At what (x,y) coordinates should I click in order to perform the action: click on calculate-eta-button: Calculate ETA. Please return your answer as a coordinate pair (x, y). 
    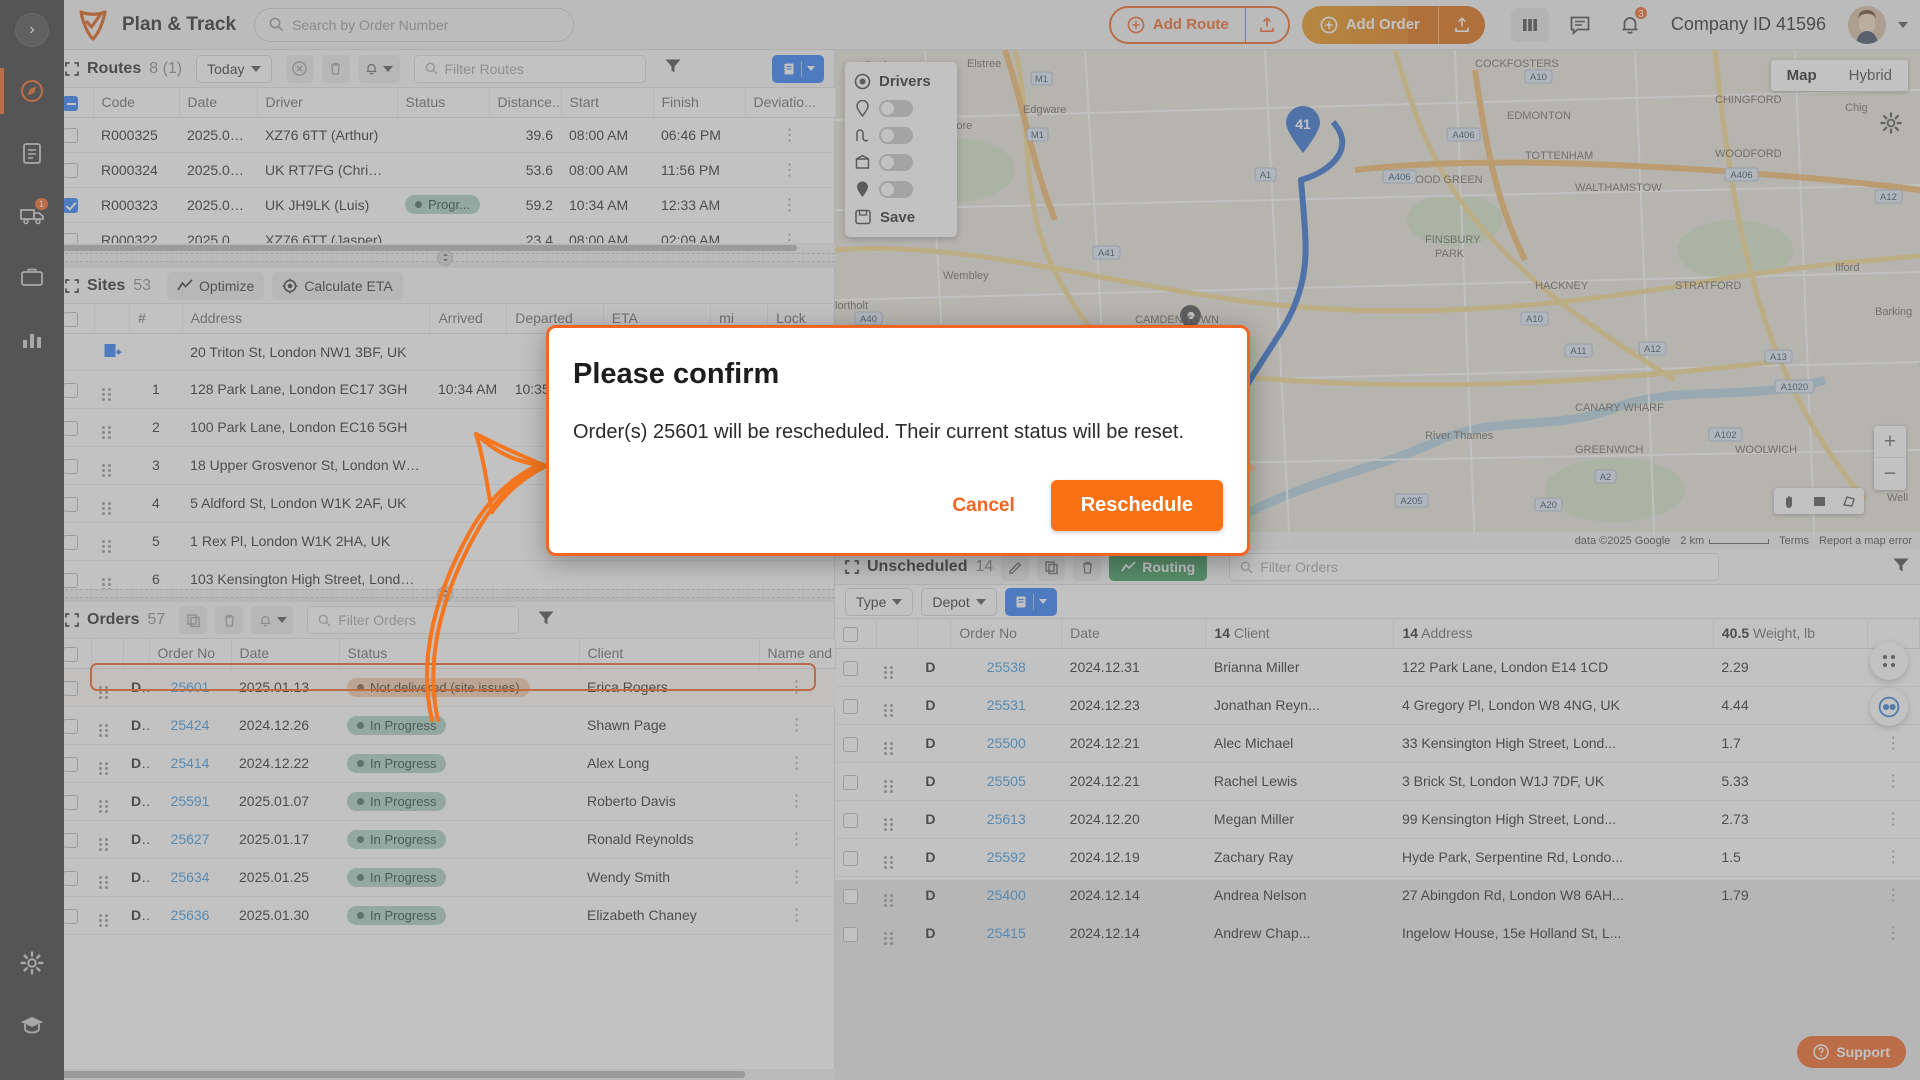
    Looking at the image, I should click on (337, 285).